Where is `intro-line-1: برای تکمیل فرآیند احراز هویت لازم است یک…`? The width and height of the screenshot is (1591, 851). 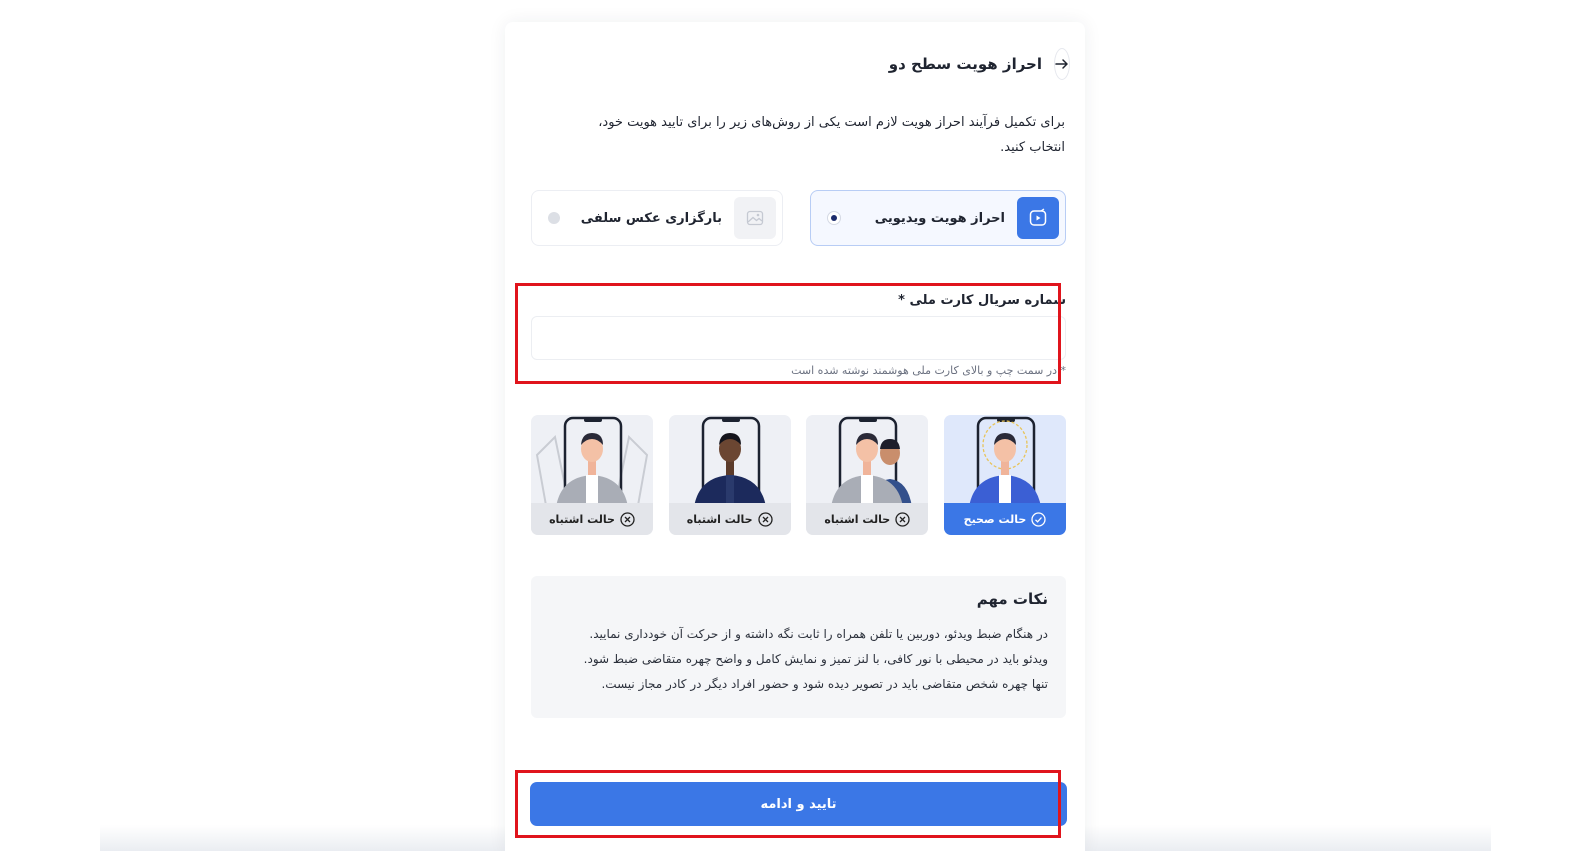
intro-line-1: برای تکمیل فرآیند احراز هویت لازم است یک… is located at coordinates (831, 122).